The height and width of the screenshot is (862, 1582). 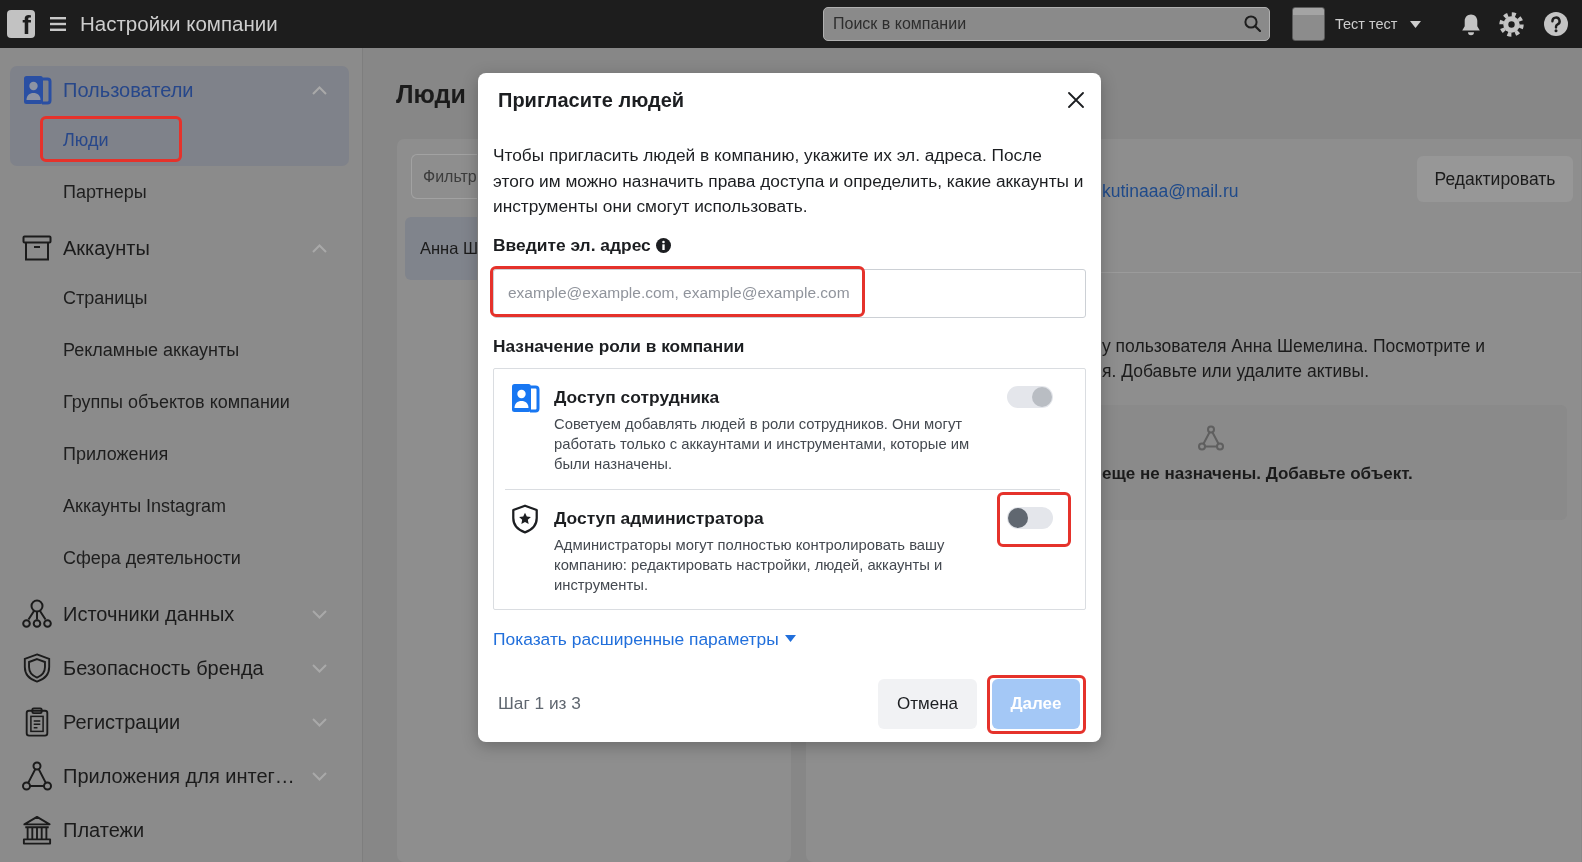 What do you see at coordinates (21, 24) in the screenshot?
I see `app-logo: f` at bounding box center [21, 24].